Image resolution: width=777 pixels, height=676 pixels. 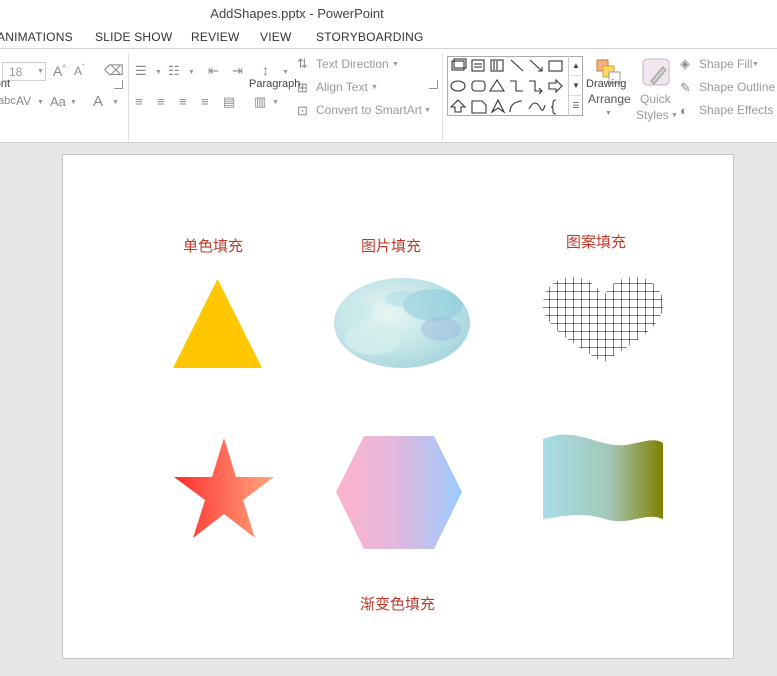 What do you see at coordinates (114, 70) in the screenshot?
I see `clear-formatting-icon: ⌫` at bounding box center [114, 70].